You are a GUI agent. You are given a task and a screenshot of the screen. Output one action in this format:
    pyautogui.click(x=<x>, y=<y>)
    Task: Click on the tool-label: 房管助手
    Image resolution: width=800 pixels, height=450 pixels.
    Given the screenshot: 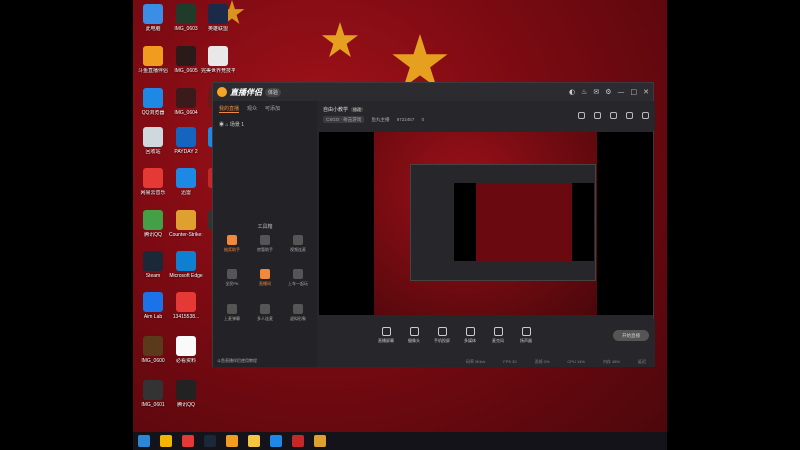 What is the action you would take?
    pyautogui.click(x=265, y=249)
    